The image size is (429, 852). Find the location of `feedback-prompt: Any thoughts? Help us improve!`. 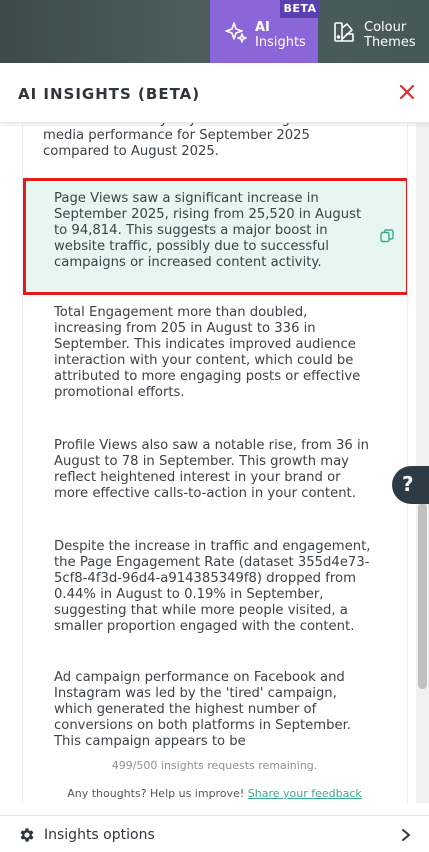

feedback-prompt: Any thoughts? Help us improve! is located at coordinates (156, 793).